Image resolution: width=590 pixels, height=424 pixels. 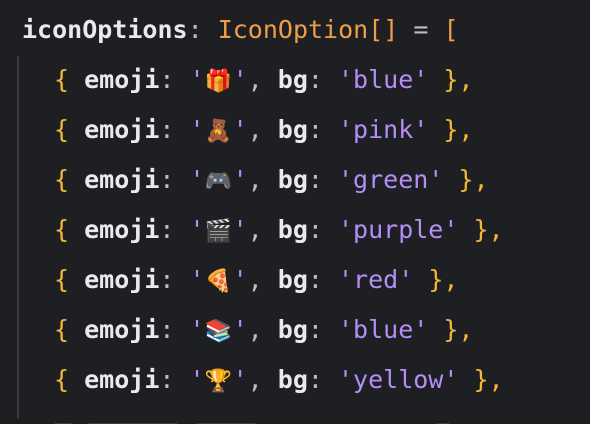 I want to click on code-line-icon-option: { emoji: '🎁', bg: 'blue' },, so click(x=263, y=80).